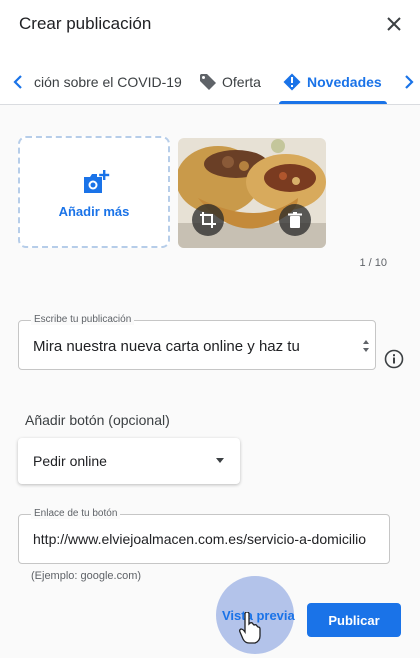 This screenshot has width=420, height=658. I want to click on post-text: Mira nuestra nueva carta online y haz tu, so click(166, 346).